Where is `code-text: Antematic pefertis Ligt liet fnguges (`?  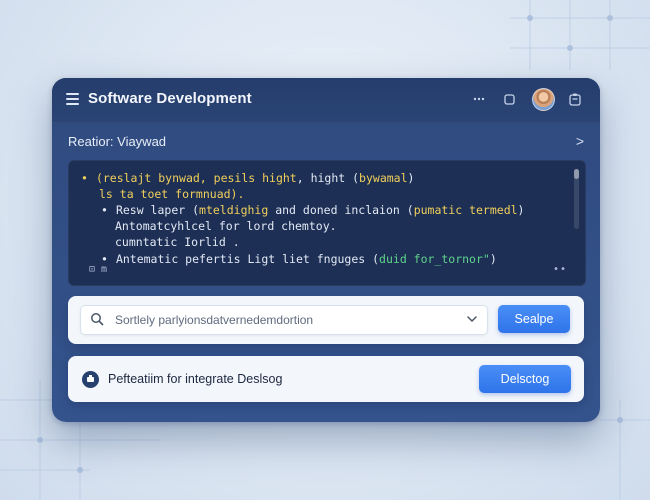 code-text: Antematic pefertis Ligt liet fnguges ( is located at coordinates (247, 259).